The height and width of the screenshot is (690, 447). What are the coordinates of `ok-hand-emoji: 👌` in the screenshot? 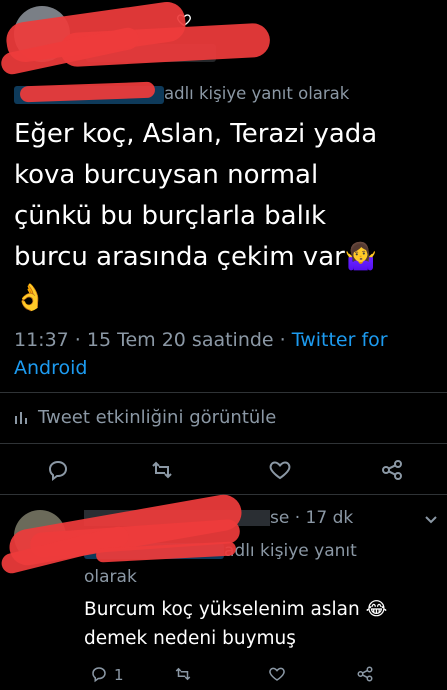 It's located at (30, 298).